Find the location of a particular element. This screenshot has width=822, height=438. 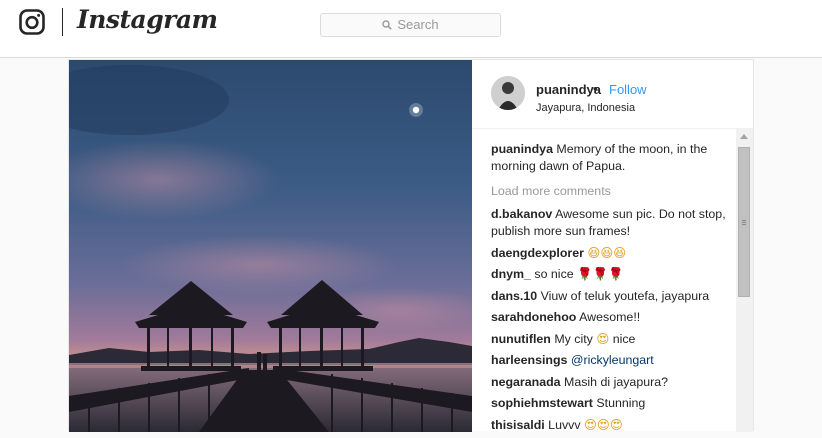

follow-button: Follow is located at coordinates (628, 89).